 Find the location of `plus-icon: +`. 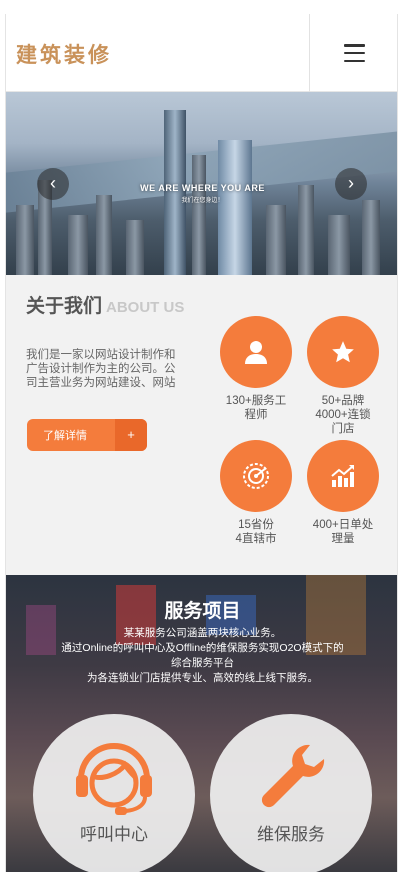

plus-icon: + is located at coordinates (131, 435).